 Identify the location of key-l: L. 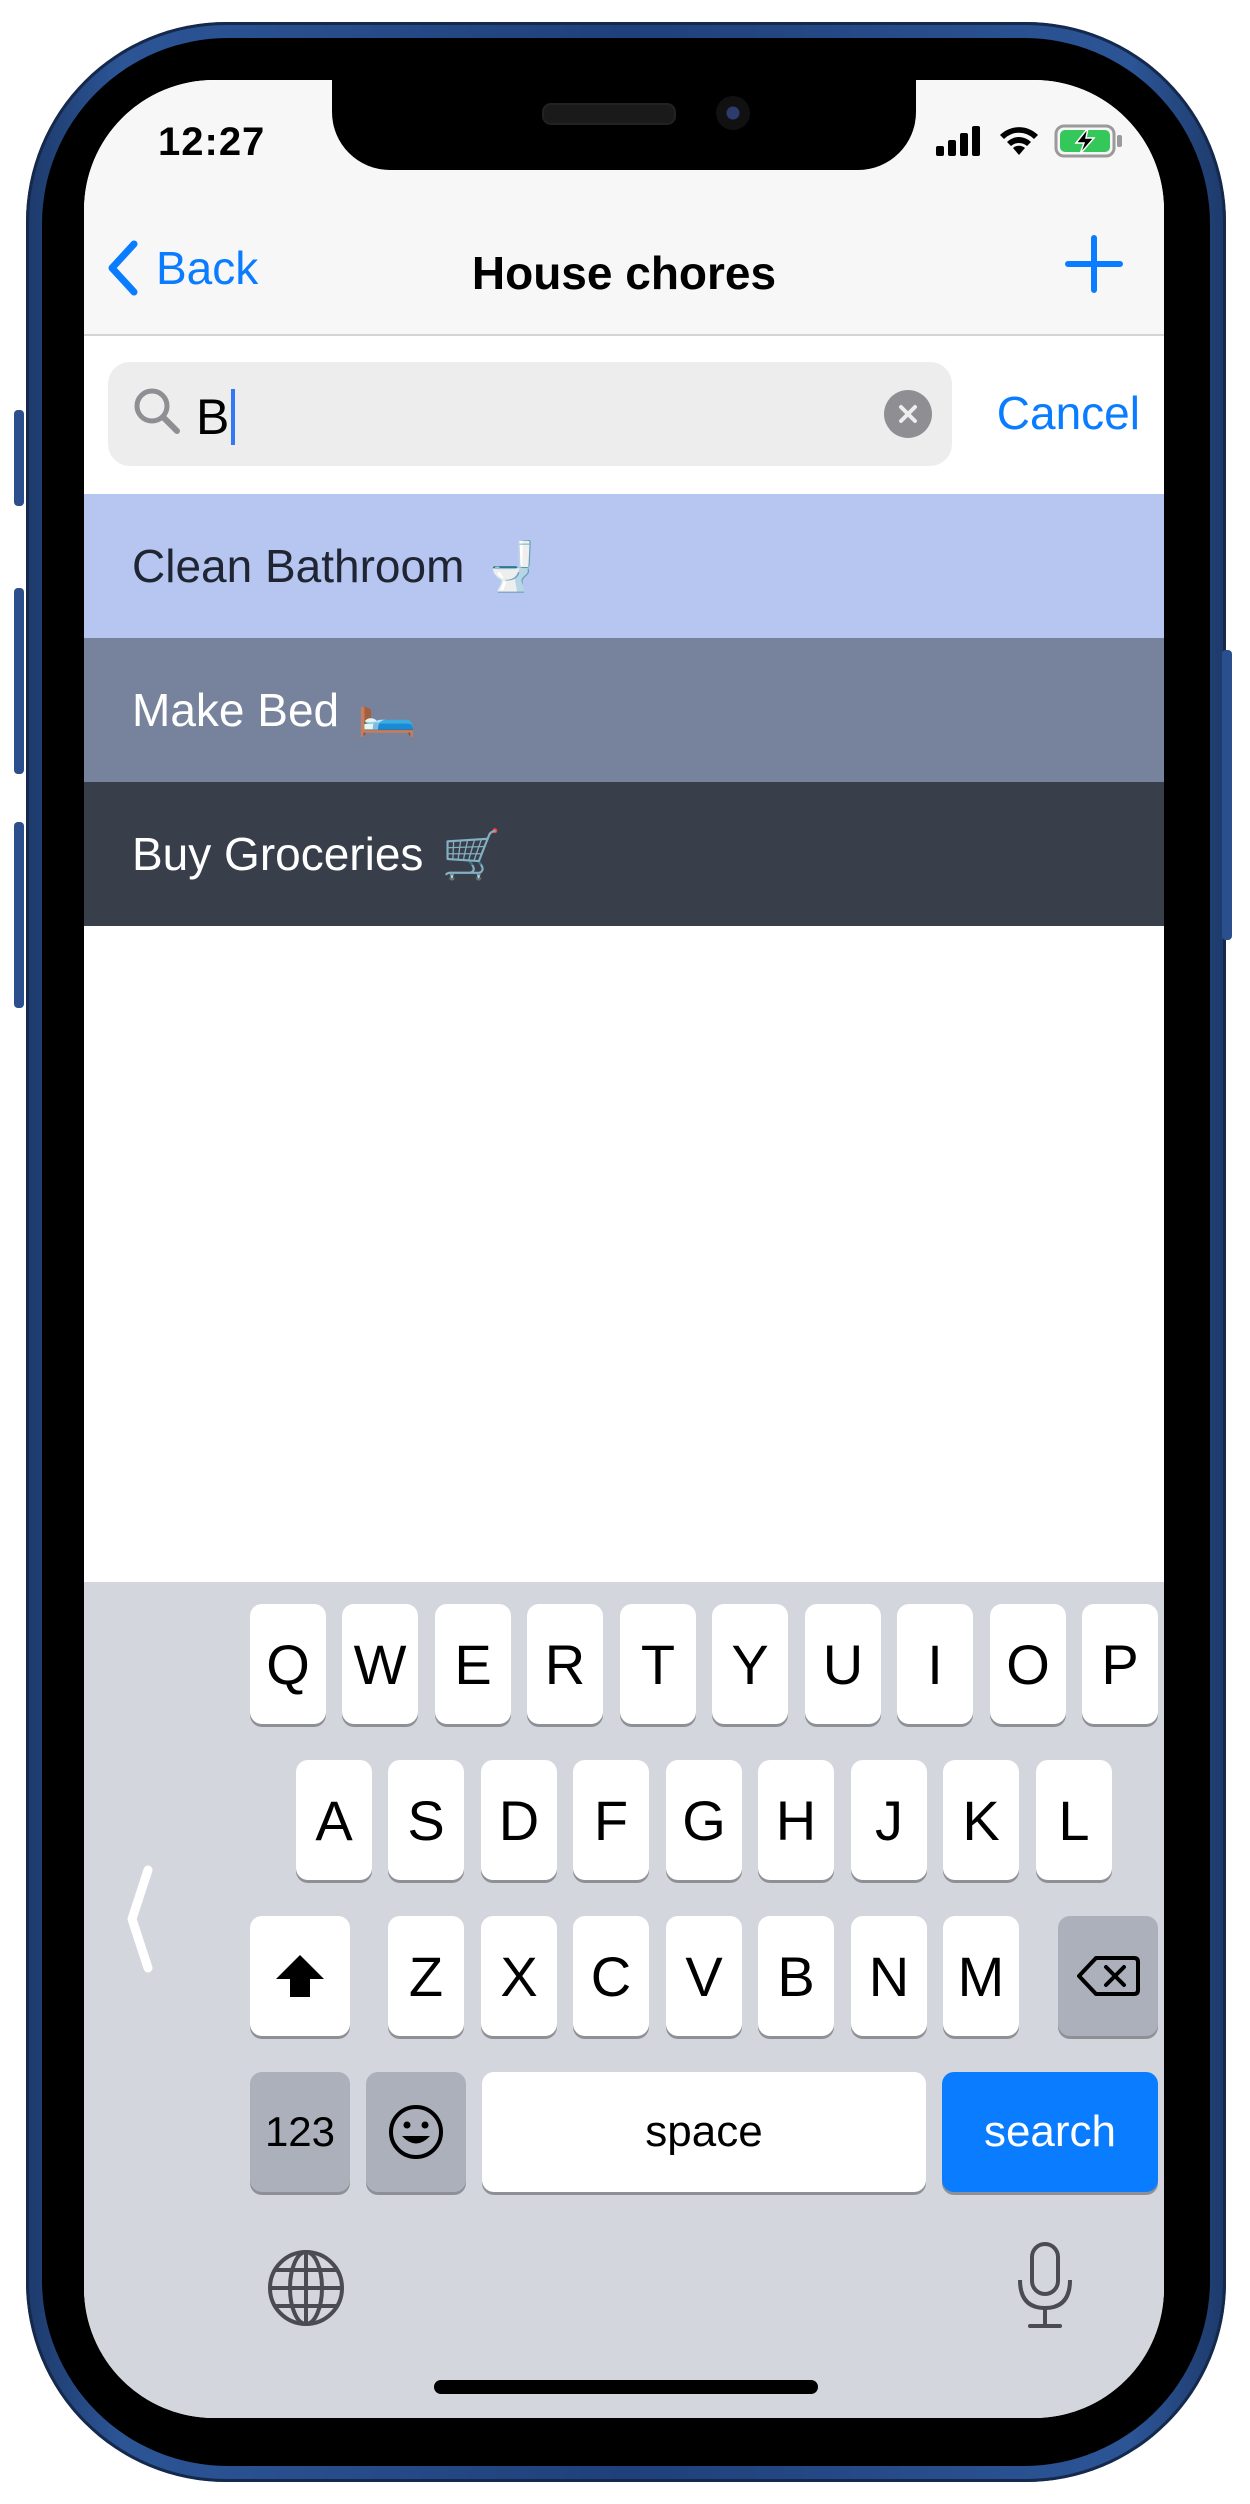
(1074, 1820).